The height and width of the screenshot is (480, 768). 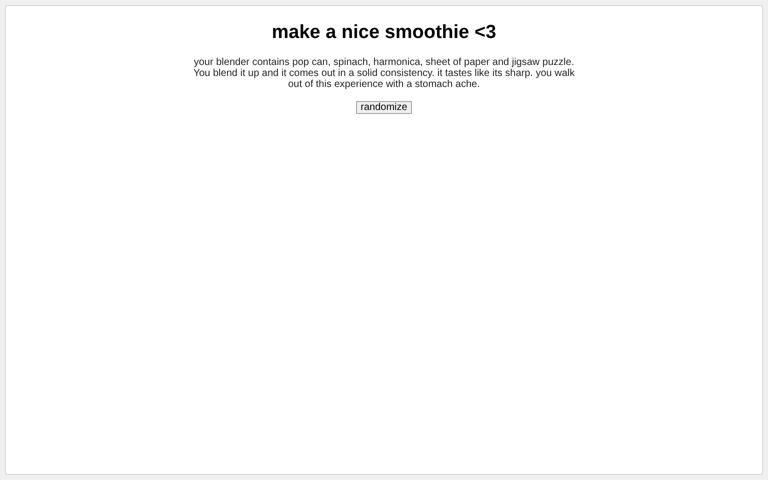 What do you see at coordinates (384, 73) in the screenshot?
I see `smoothie-description: your blender contains pop can, spinach, harmonica, sheet of paper and jigsaw puzzle. You blend it up and it comes out in a solid consistency. it tastes like its sharp. you walk out of this experience with a stomach ache.` at bounding box center [384, 73].